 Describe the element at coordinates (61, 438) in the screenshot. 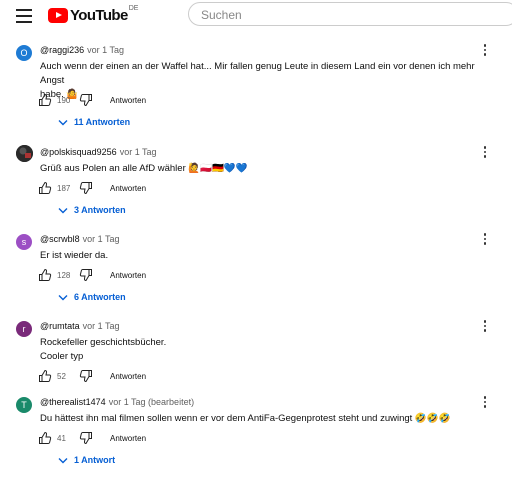

I see `like-count: 41` at that location.